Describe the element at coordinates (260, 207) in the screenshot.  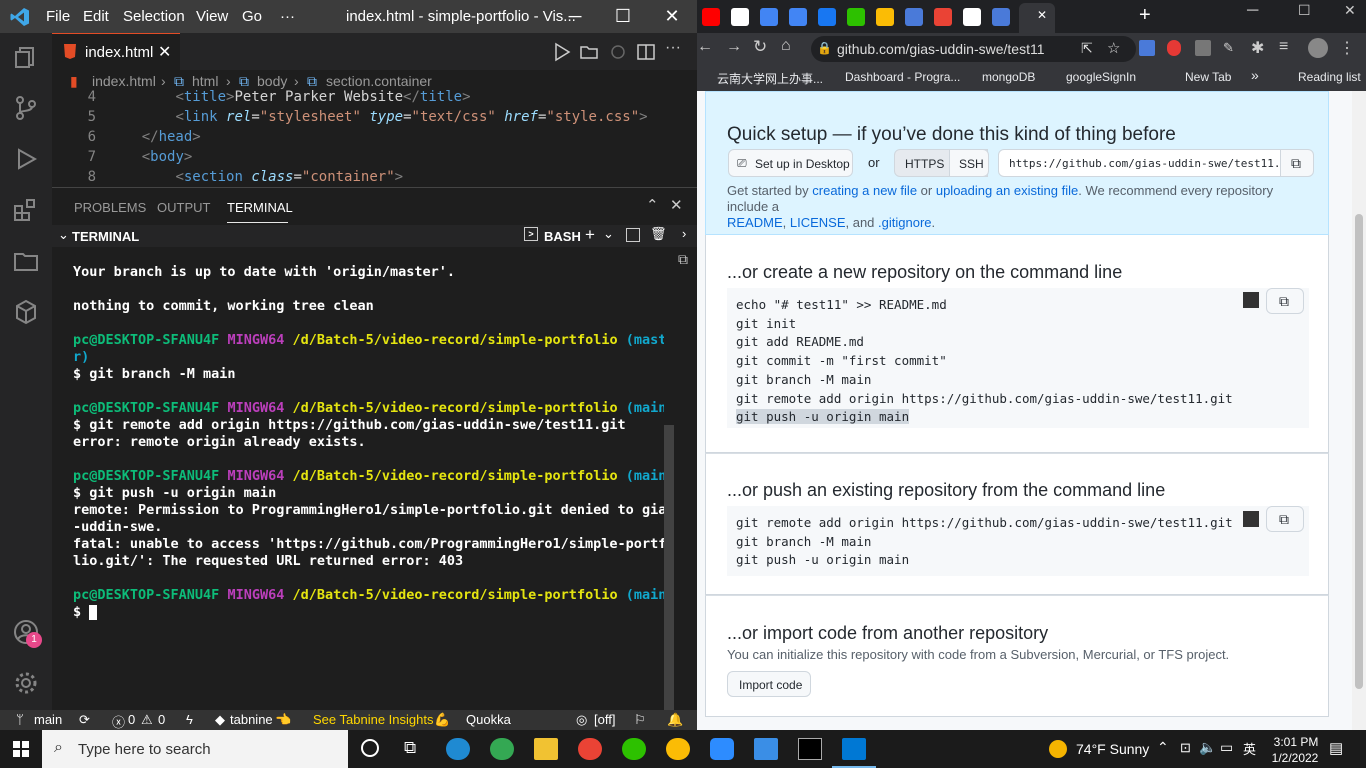
I see `tab-terminal: TERMINAL` at that location.